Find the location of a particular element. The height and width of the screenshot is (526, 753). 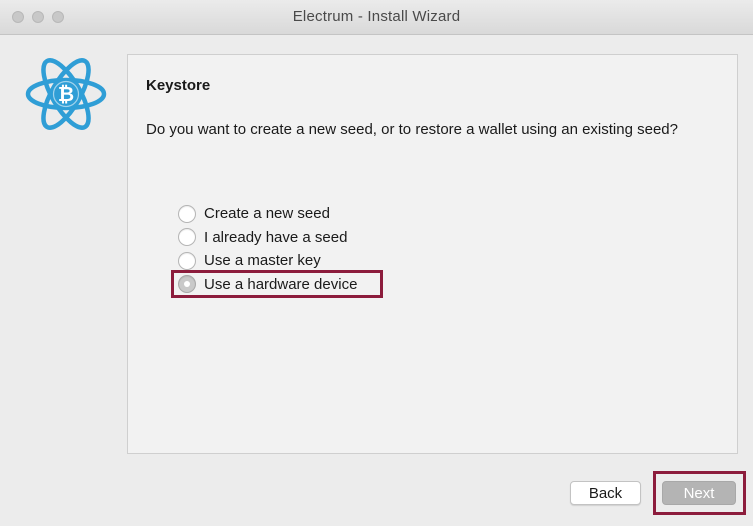

electrum-bitcoin-logo-icon: ₿ is located at coordinates (66, 94).